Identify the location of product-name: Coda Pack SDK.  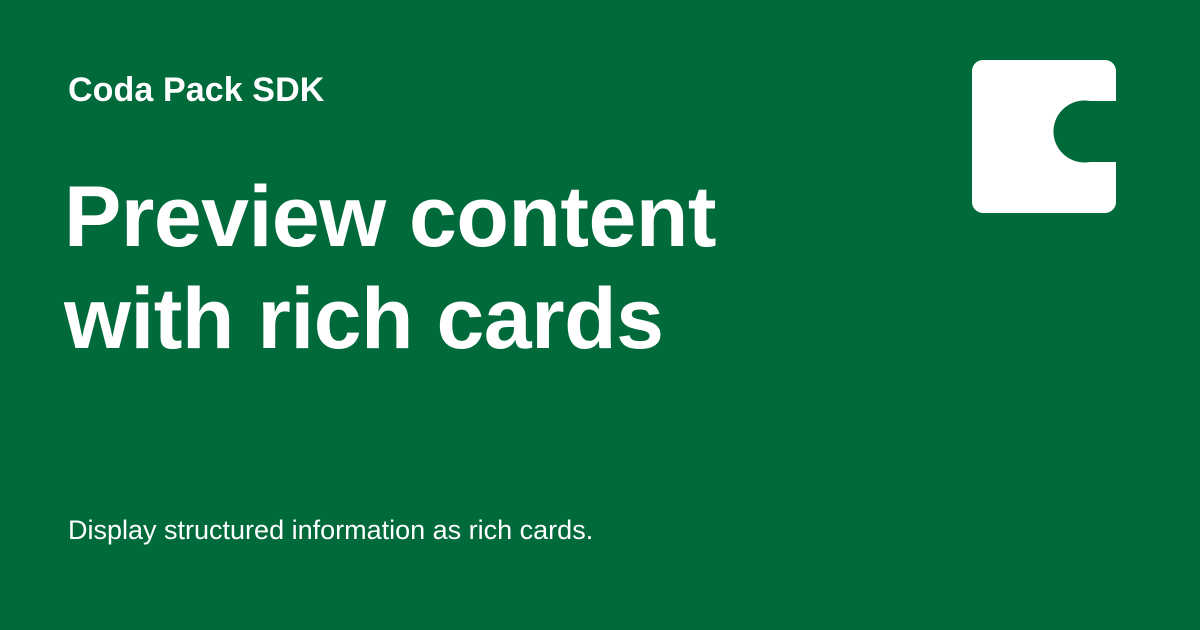
(196, 90).